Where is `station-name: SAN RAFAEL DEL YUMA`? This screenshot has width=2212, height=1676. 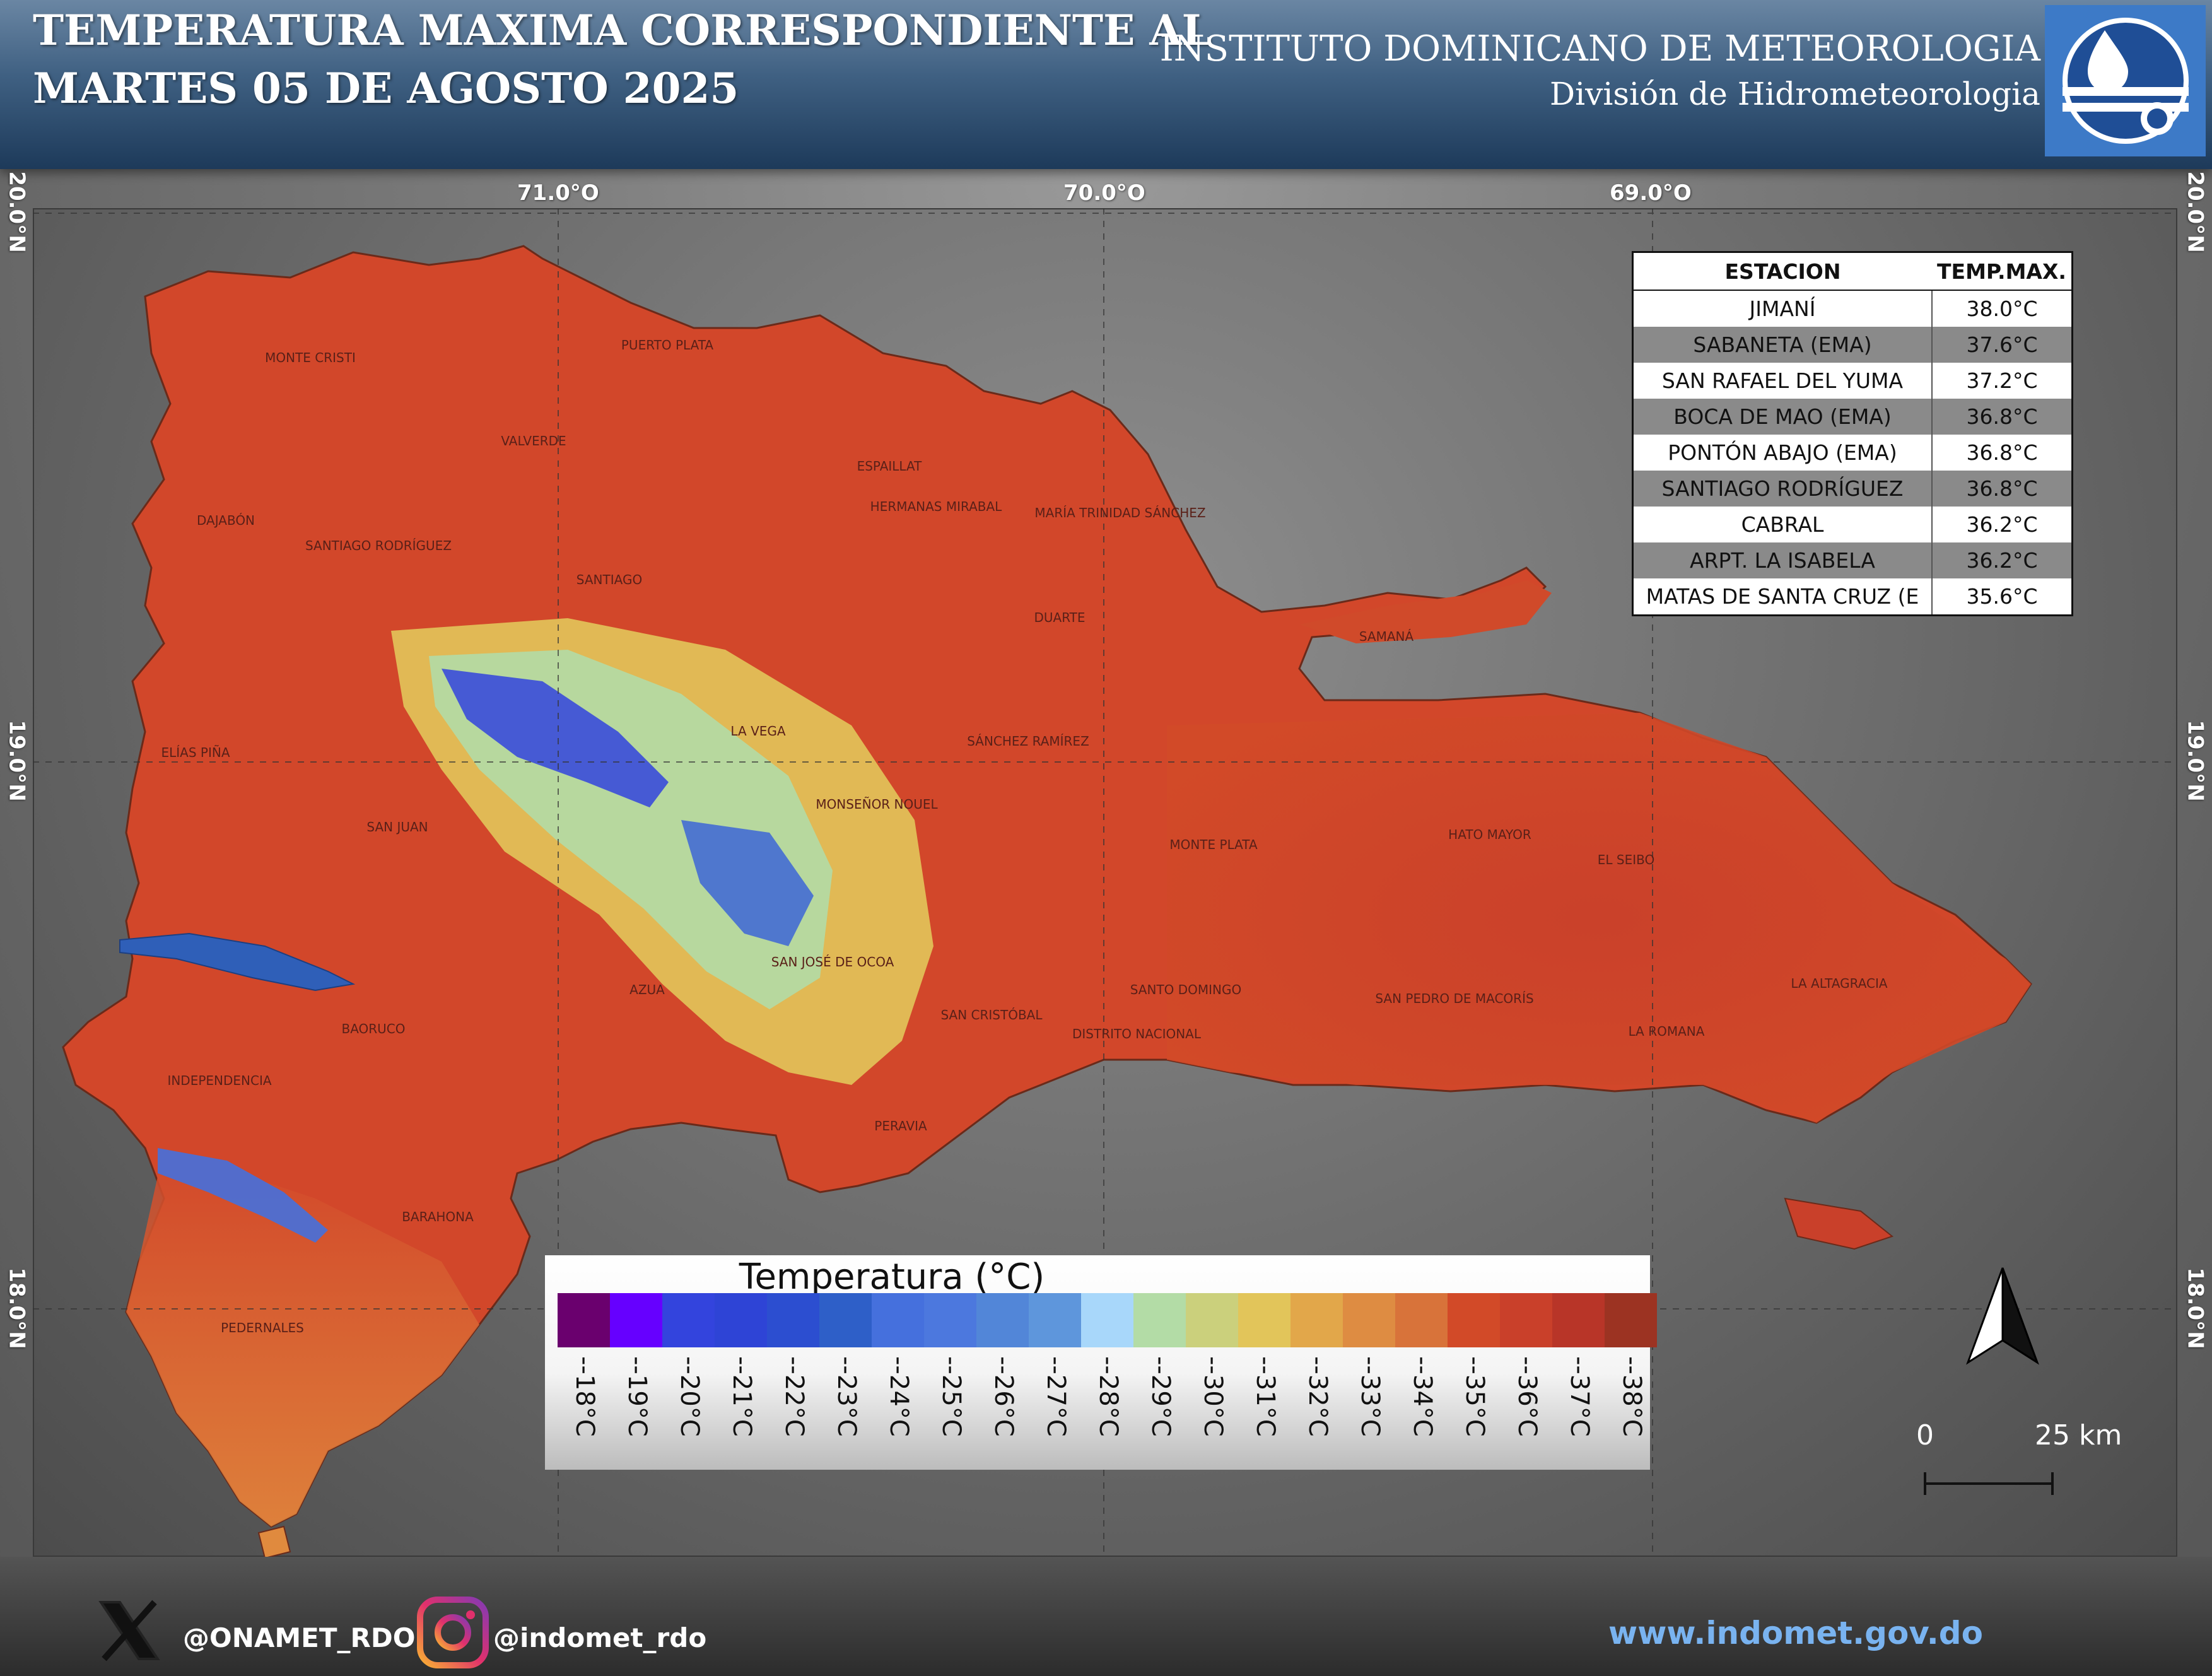 station-name: SAN RAFAEL DEL YUMA is located at coordinates (1783, 381).